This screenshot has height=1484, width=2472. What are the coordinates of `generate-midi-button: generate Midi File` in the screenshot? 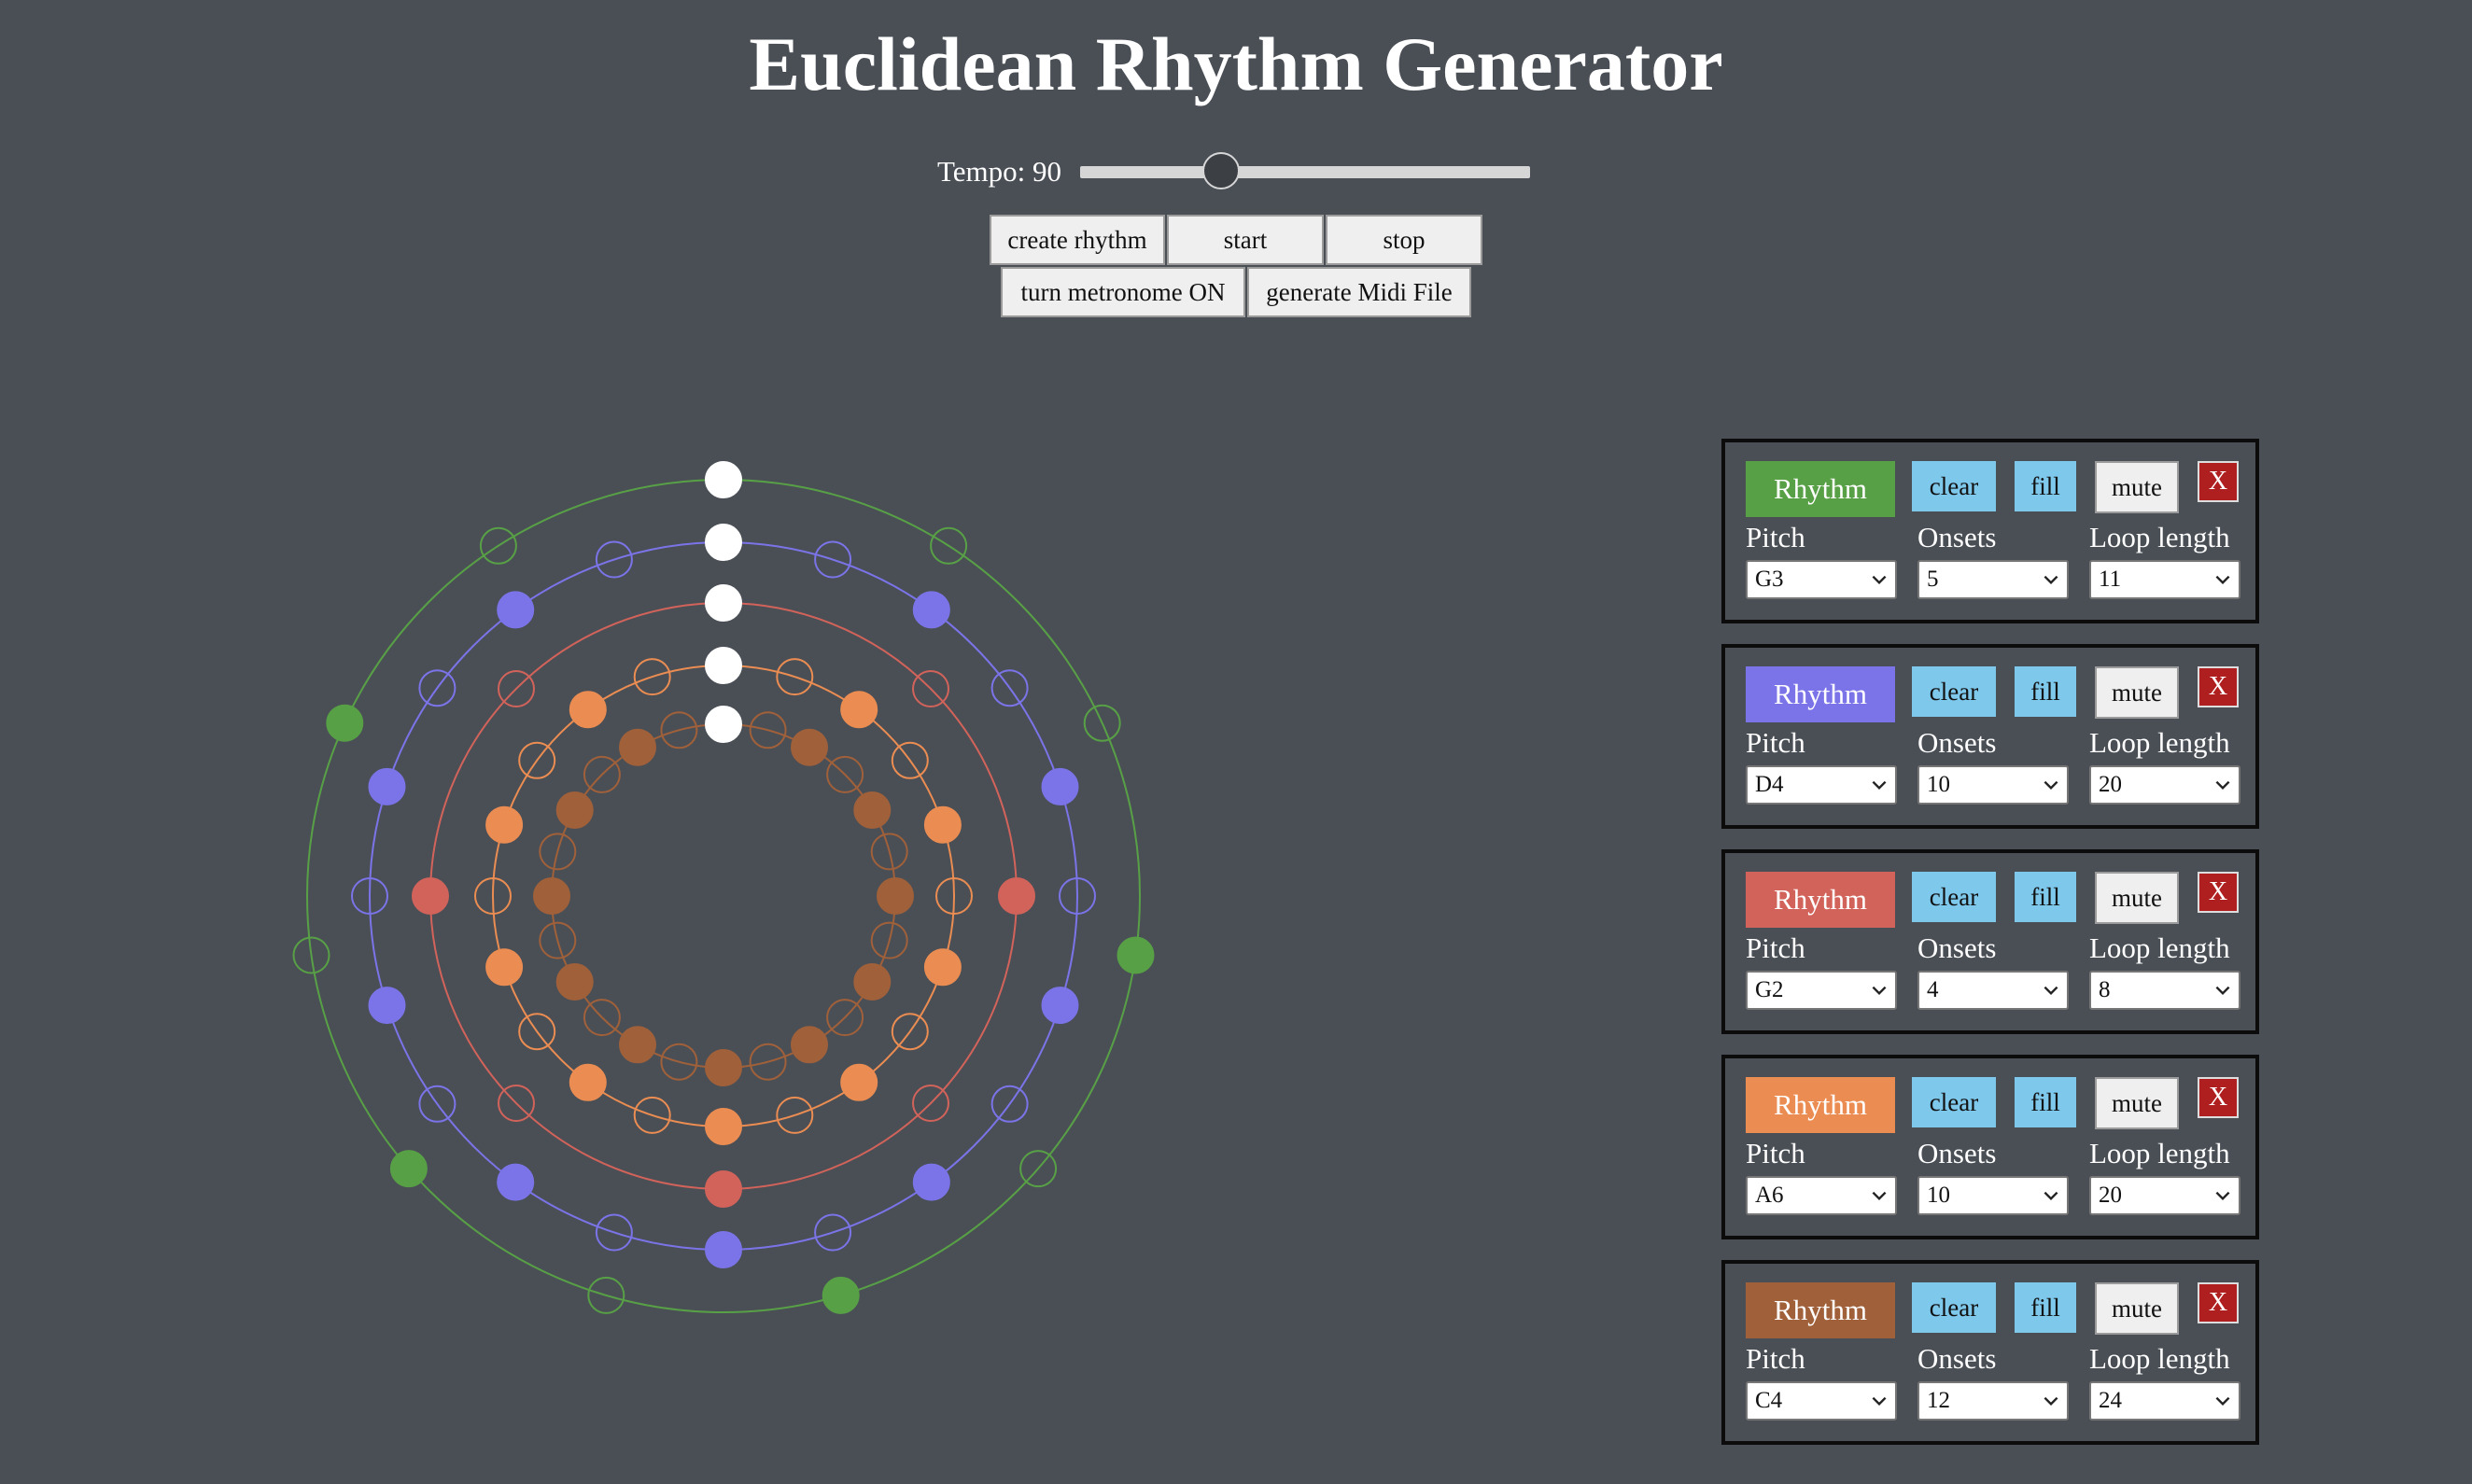 It's located at (1359, 292).